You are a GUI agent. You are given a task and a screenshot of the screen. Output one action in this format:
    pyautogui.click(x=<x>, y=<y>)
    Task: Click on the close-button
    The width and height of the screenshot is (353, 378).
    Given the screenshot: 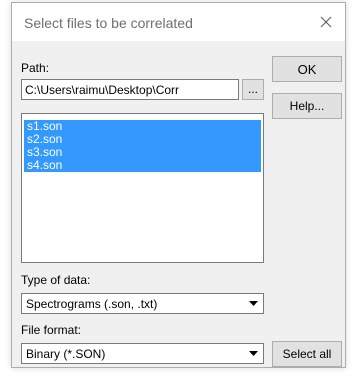 What is the action you would take?
    pyautogui.click(x=326, y=22)
    